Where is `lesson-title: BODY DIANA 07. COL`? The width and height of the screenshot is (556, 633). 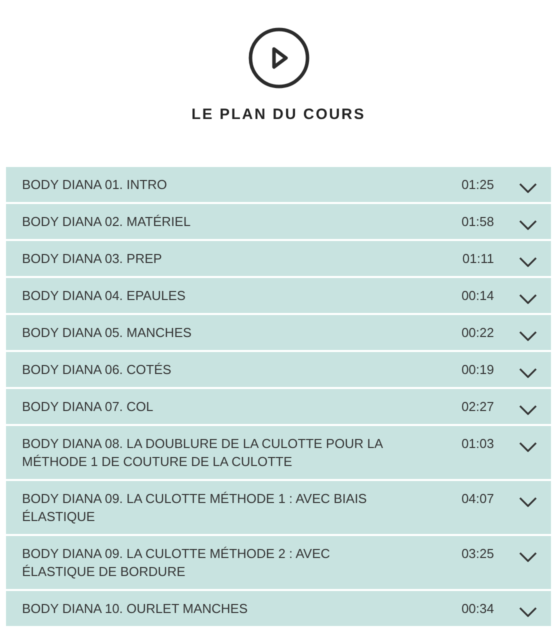
lesson-title: BODY DIANA 07. COL is located at coordinates (88, 407).